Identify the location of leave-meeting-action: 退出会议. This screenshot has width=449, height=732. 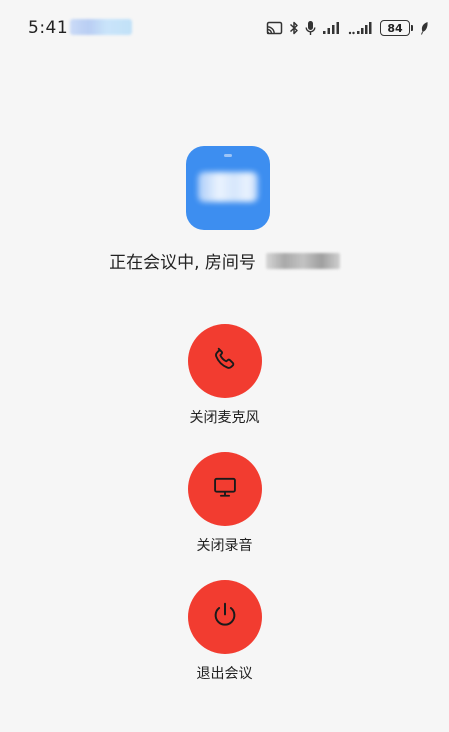
(224, 631).